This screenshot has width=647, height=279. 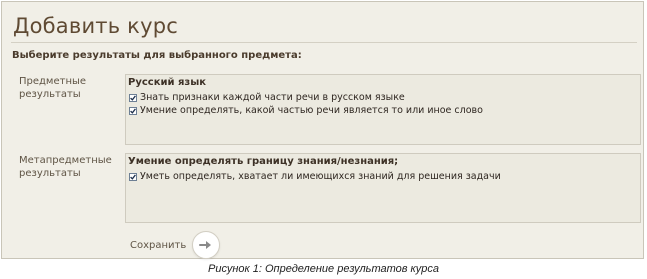 I want to click on save-action: Сохранить, so click(x=175, y=245).